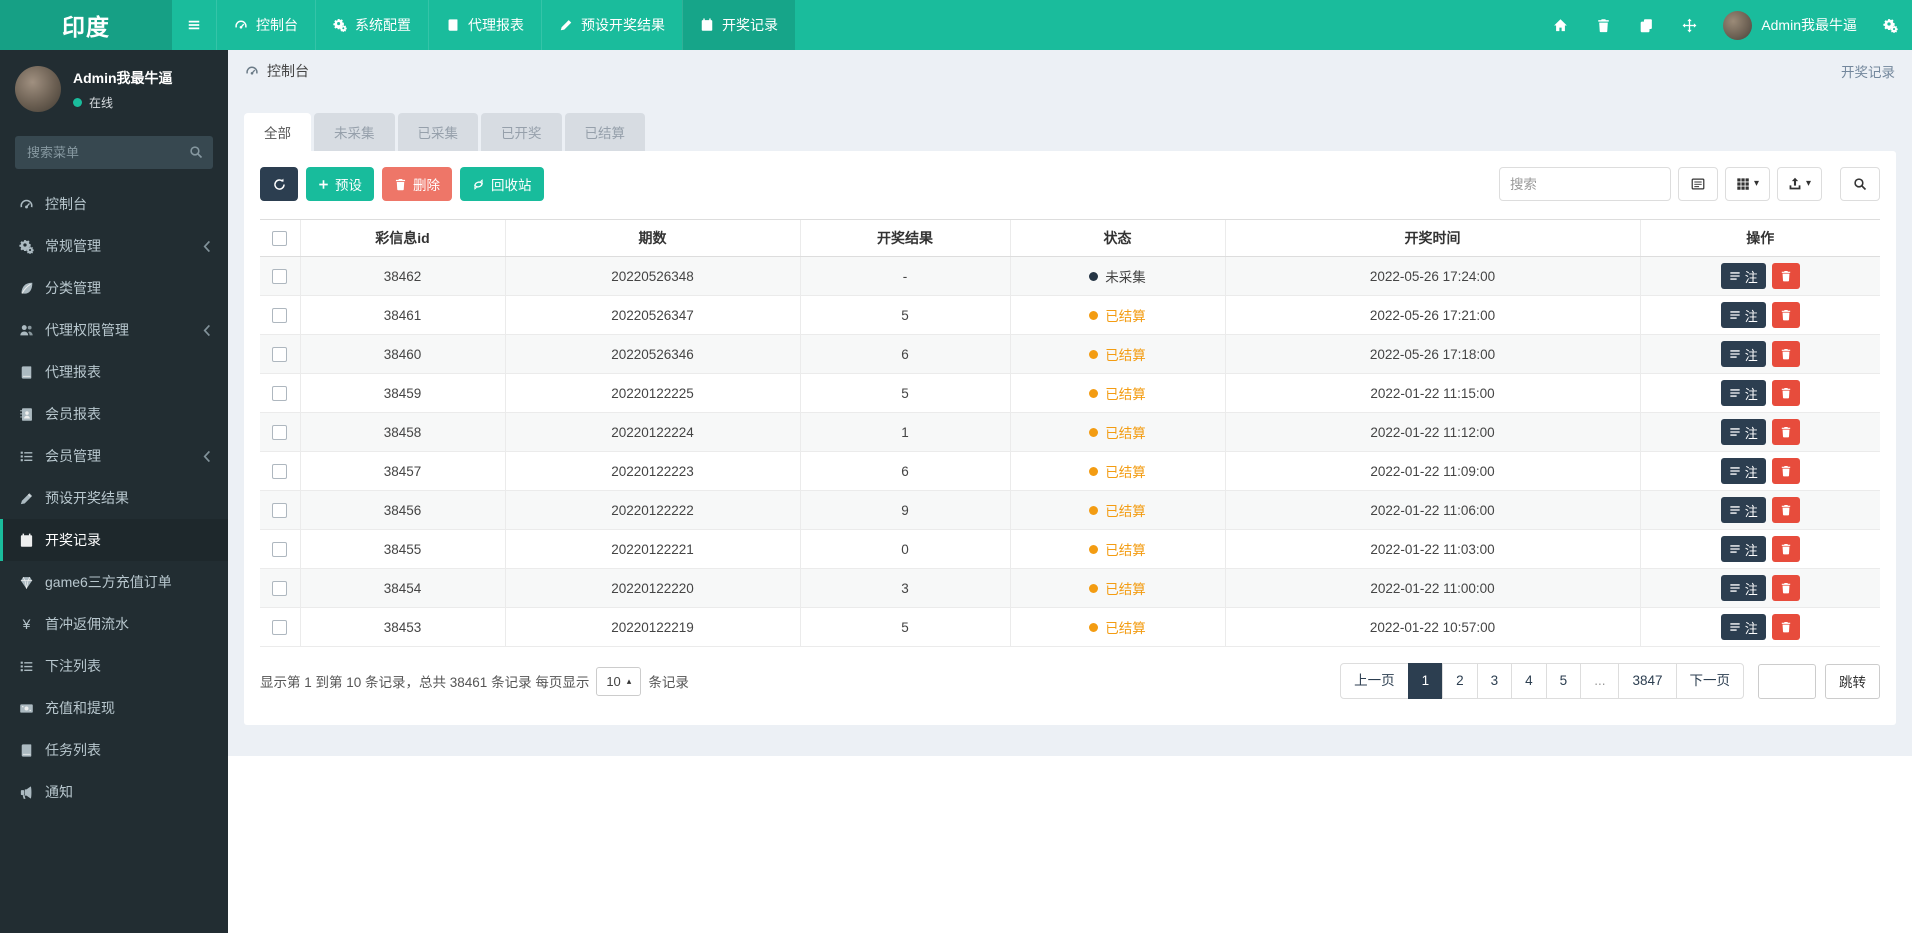 The width and height of the screenshot is (1912, 933). I want to click on sidebar-search, so click(114, 152).